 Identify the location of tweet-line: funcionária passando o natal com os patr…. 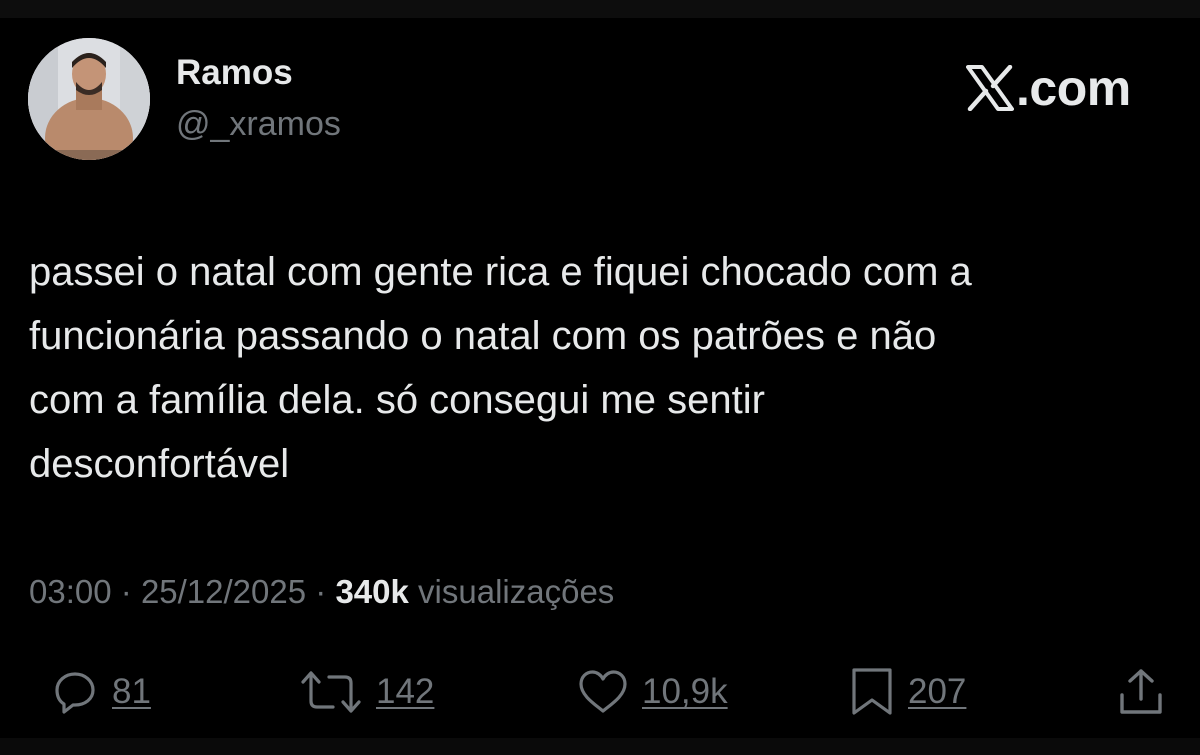
(483, 336).